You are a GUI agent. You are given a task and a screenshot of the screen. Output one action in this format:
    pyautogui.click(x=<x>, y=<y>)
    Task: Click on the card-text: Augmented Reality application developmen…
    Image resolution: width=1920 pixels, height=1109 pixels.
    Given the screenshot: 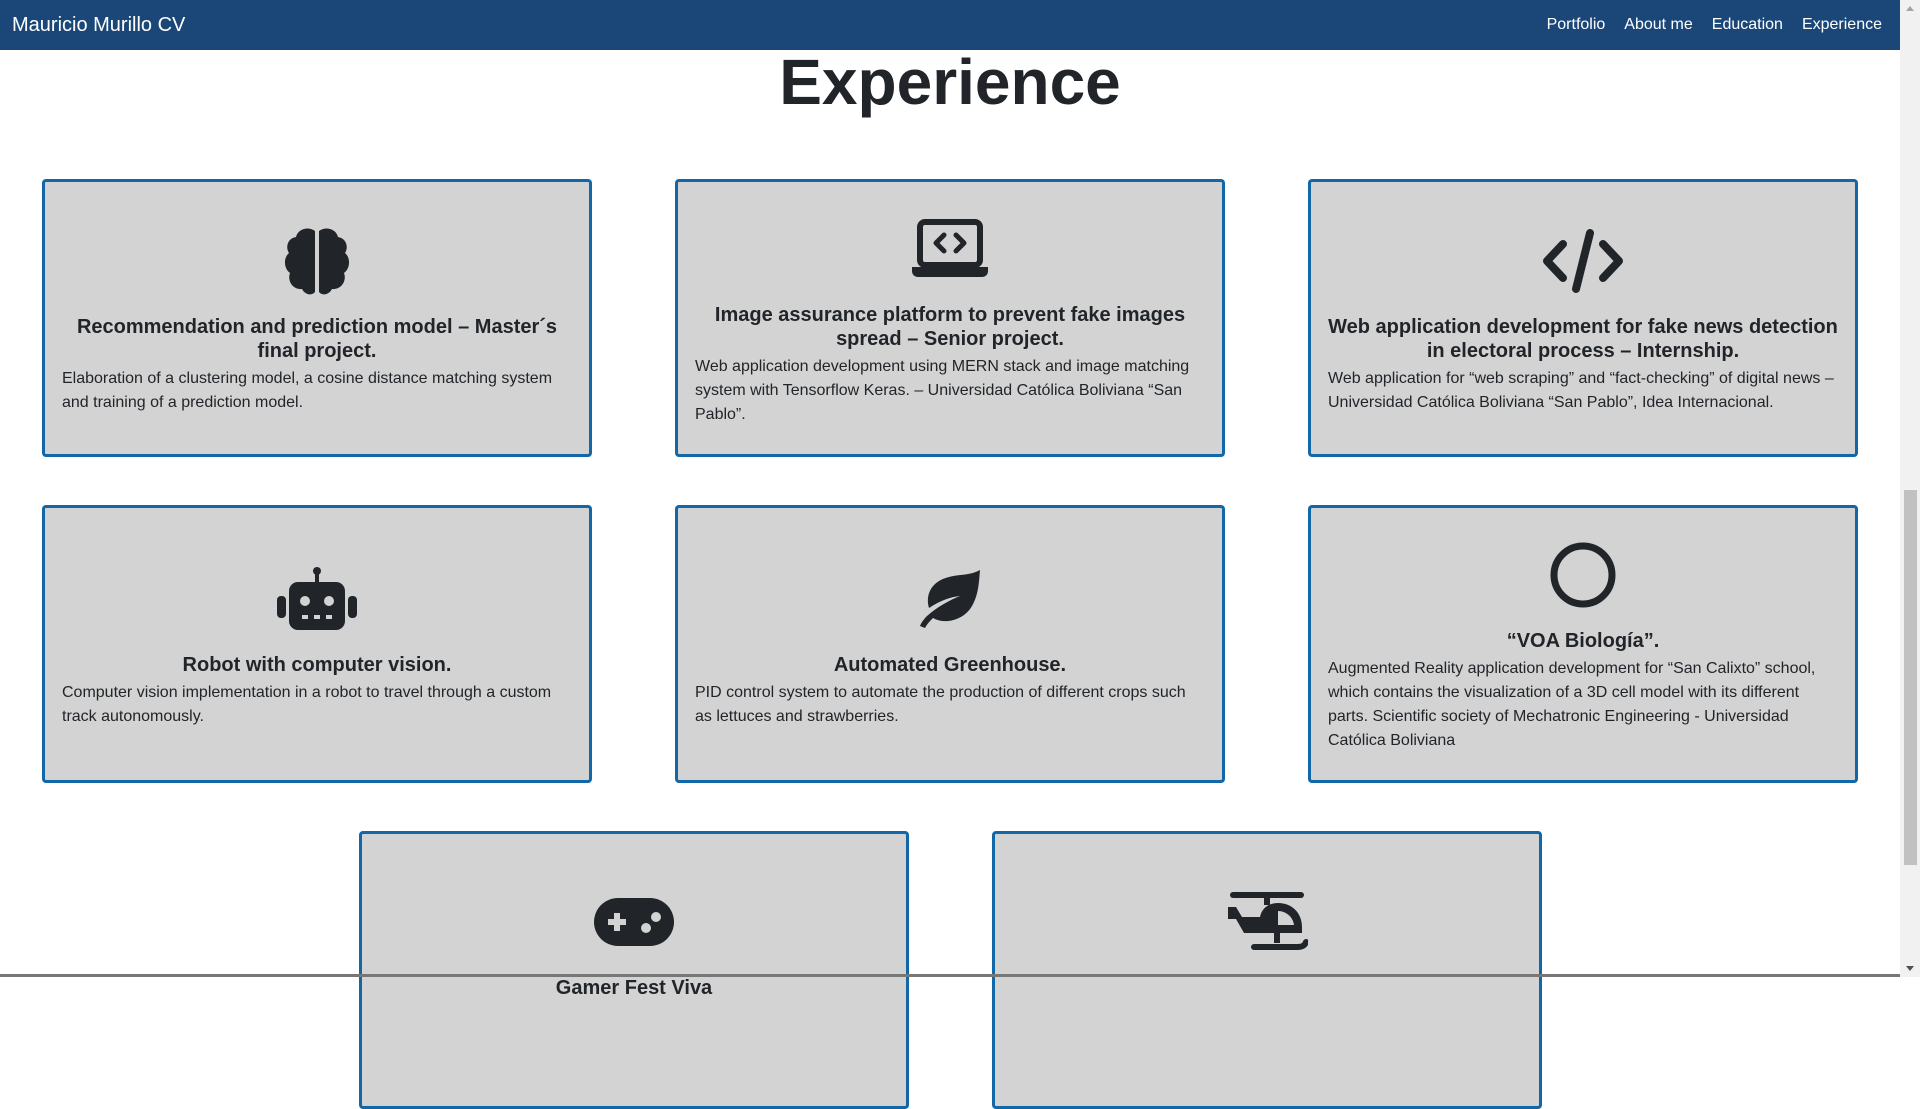 What is the action you would take?
    pyautogui.click(x=1572, y=704)
    